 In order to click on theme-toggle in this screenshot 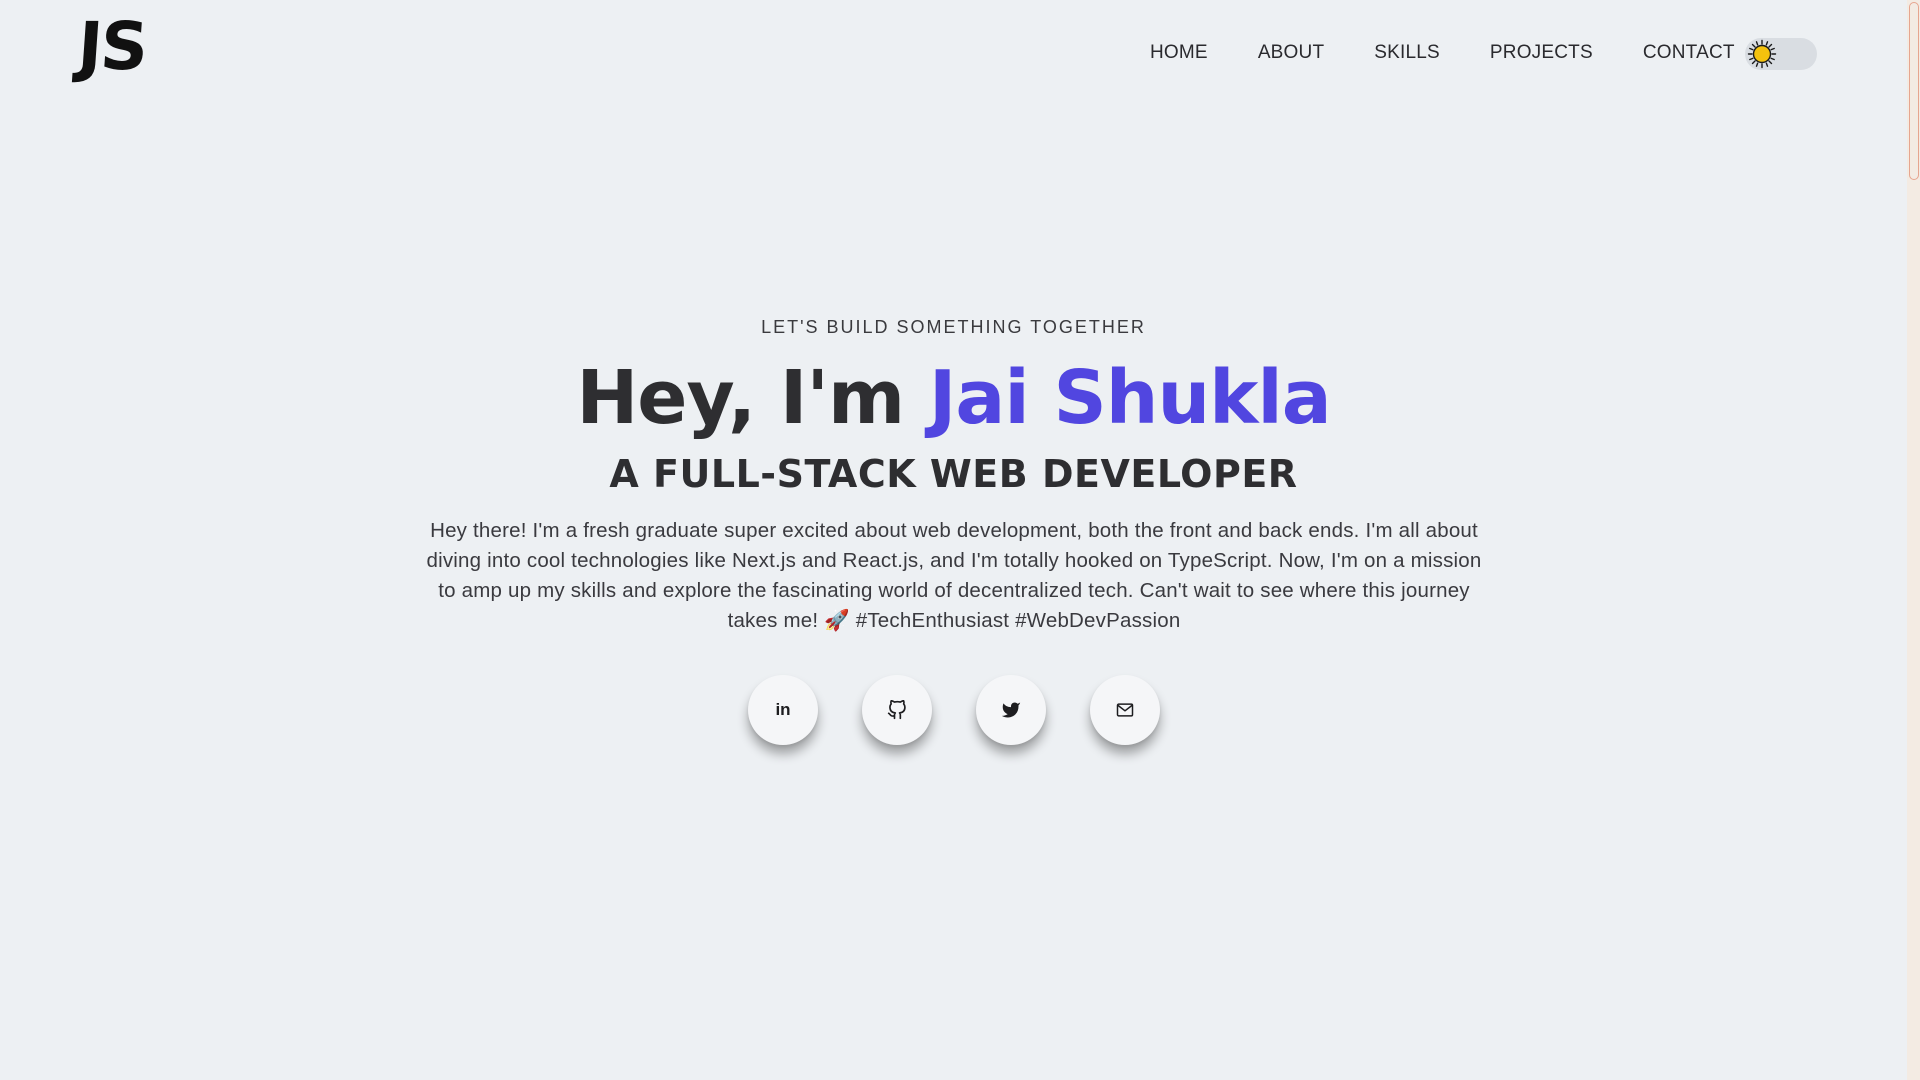, I will do `click(1780, 54)`.